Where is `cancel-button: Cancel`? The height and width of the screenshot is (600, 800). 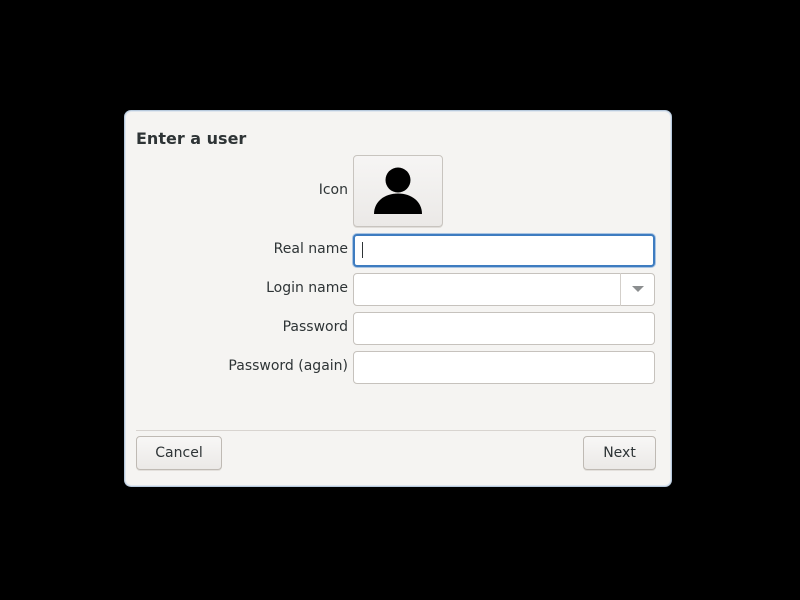 cancel-button: Cancel is located at coordinates (179, 453).